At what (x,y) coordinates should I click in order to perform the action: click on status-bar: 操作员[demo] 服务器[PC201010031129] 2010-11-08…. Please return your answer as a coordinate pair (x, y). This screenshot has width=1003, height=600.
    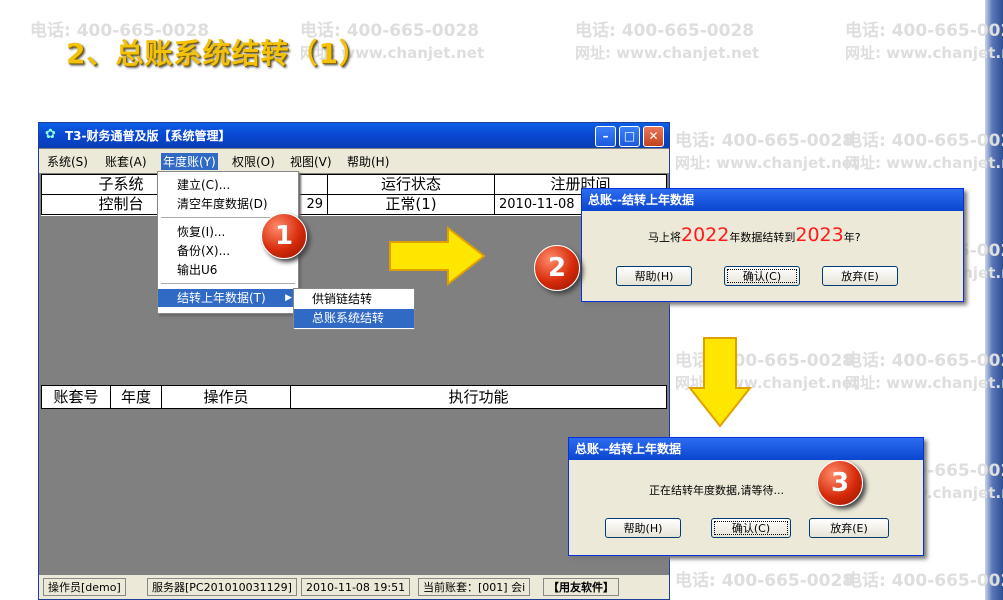
    Looking at the image, I should click on (354, 587).